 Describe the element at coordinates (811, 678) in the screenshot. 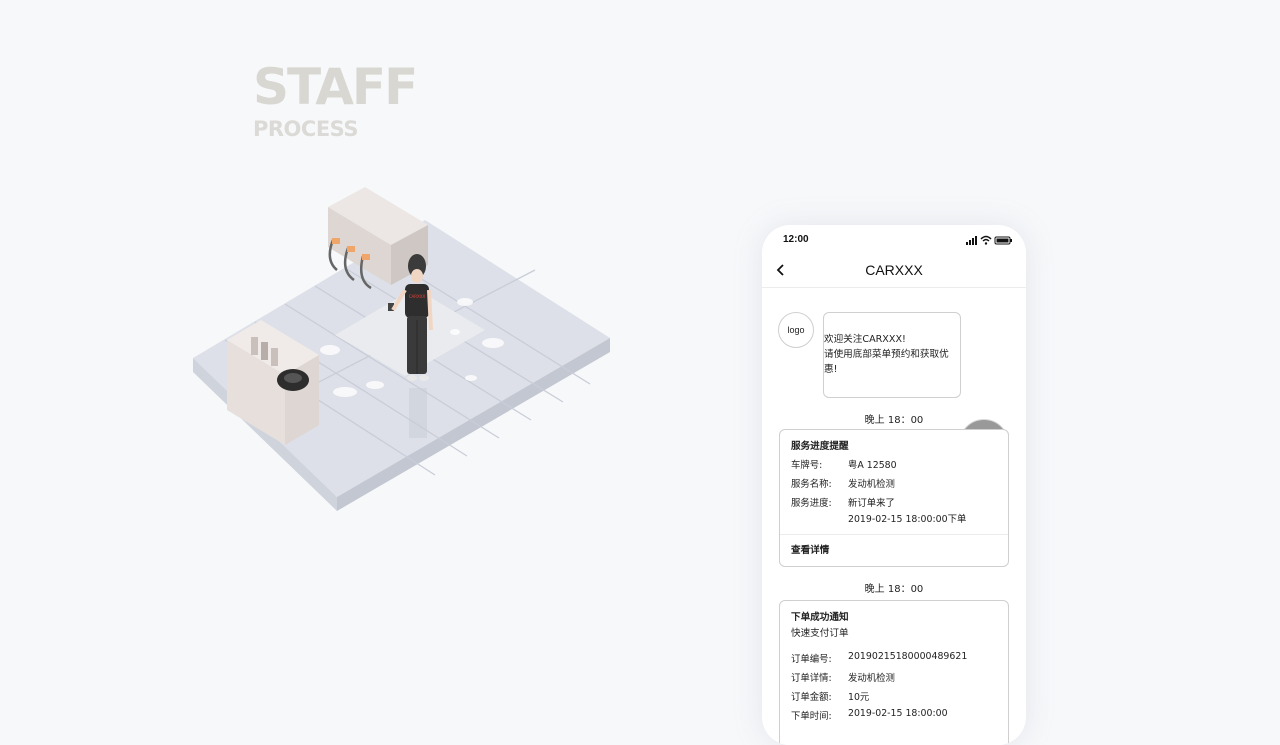

I see `row-key: 订单详情:` at that location.